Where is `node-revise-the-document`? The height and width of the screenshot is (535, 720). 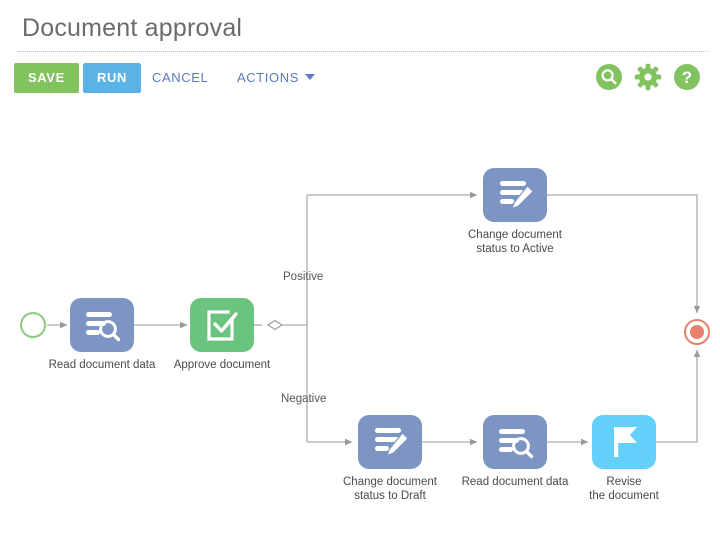
node-revise-the-document is located at coordinates (624, 442).